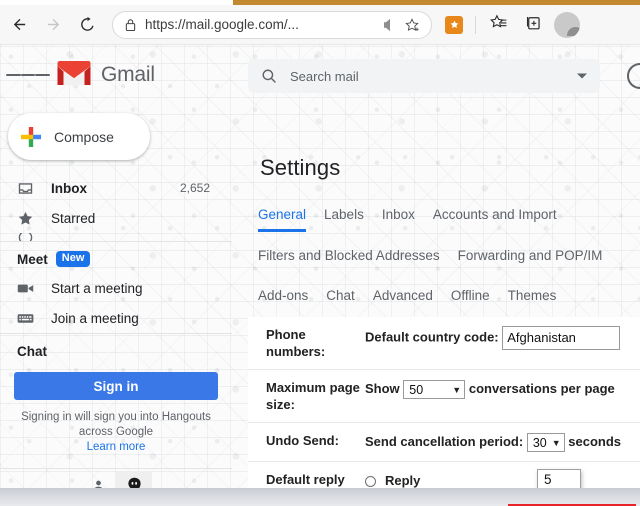 The width and height of the screenshot is (640, 506). Describe the element at coordinates (283, 298) in the screenshot. I see `tab-add-ons: Add-ons` at that location.